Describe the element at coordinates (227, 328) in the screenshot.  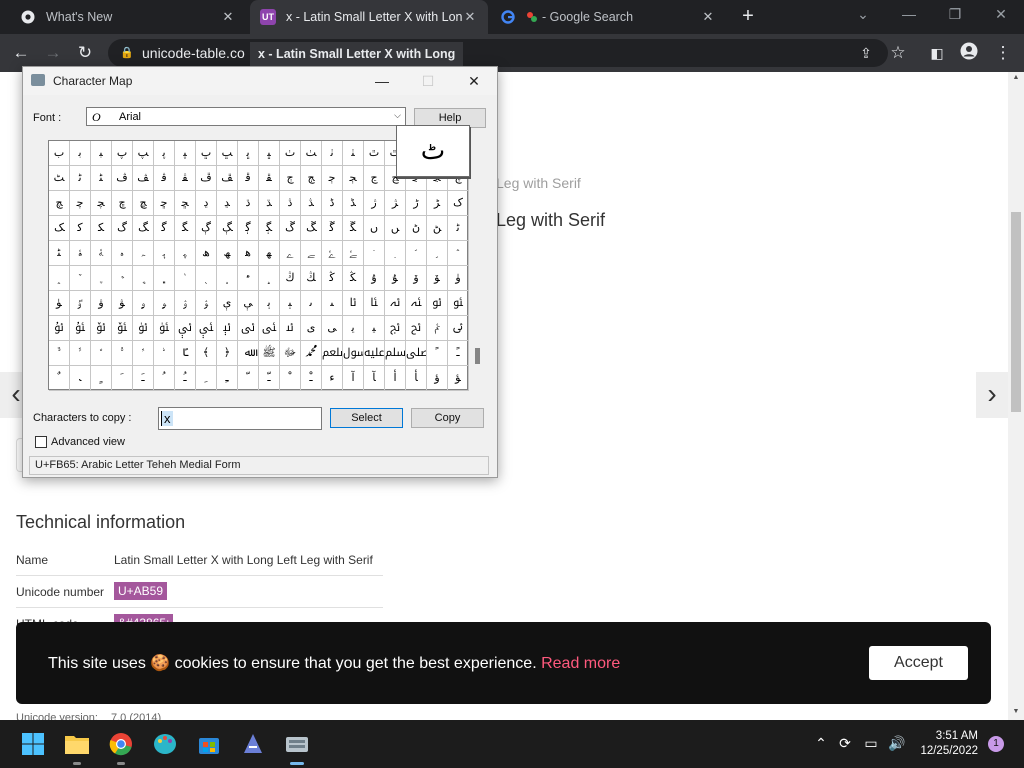
I see `char-cell: ﯸ` at that location.